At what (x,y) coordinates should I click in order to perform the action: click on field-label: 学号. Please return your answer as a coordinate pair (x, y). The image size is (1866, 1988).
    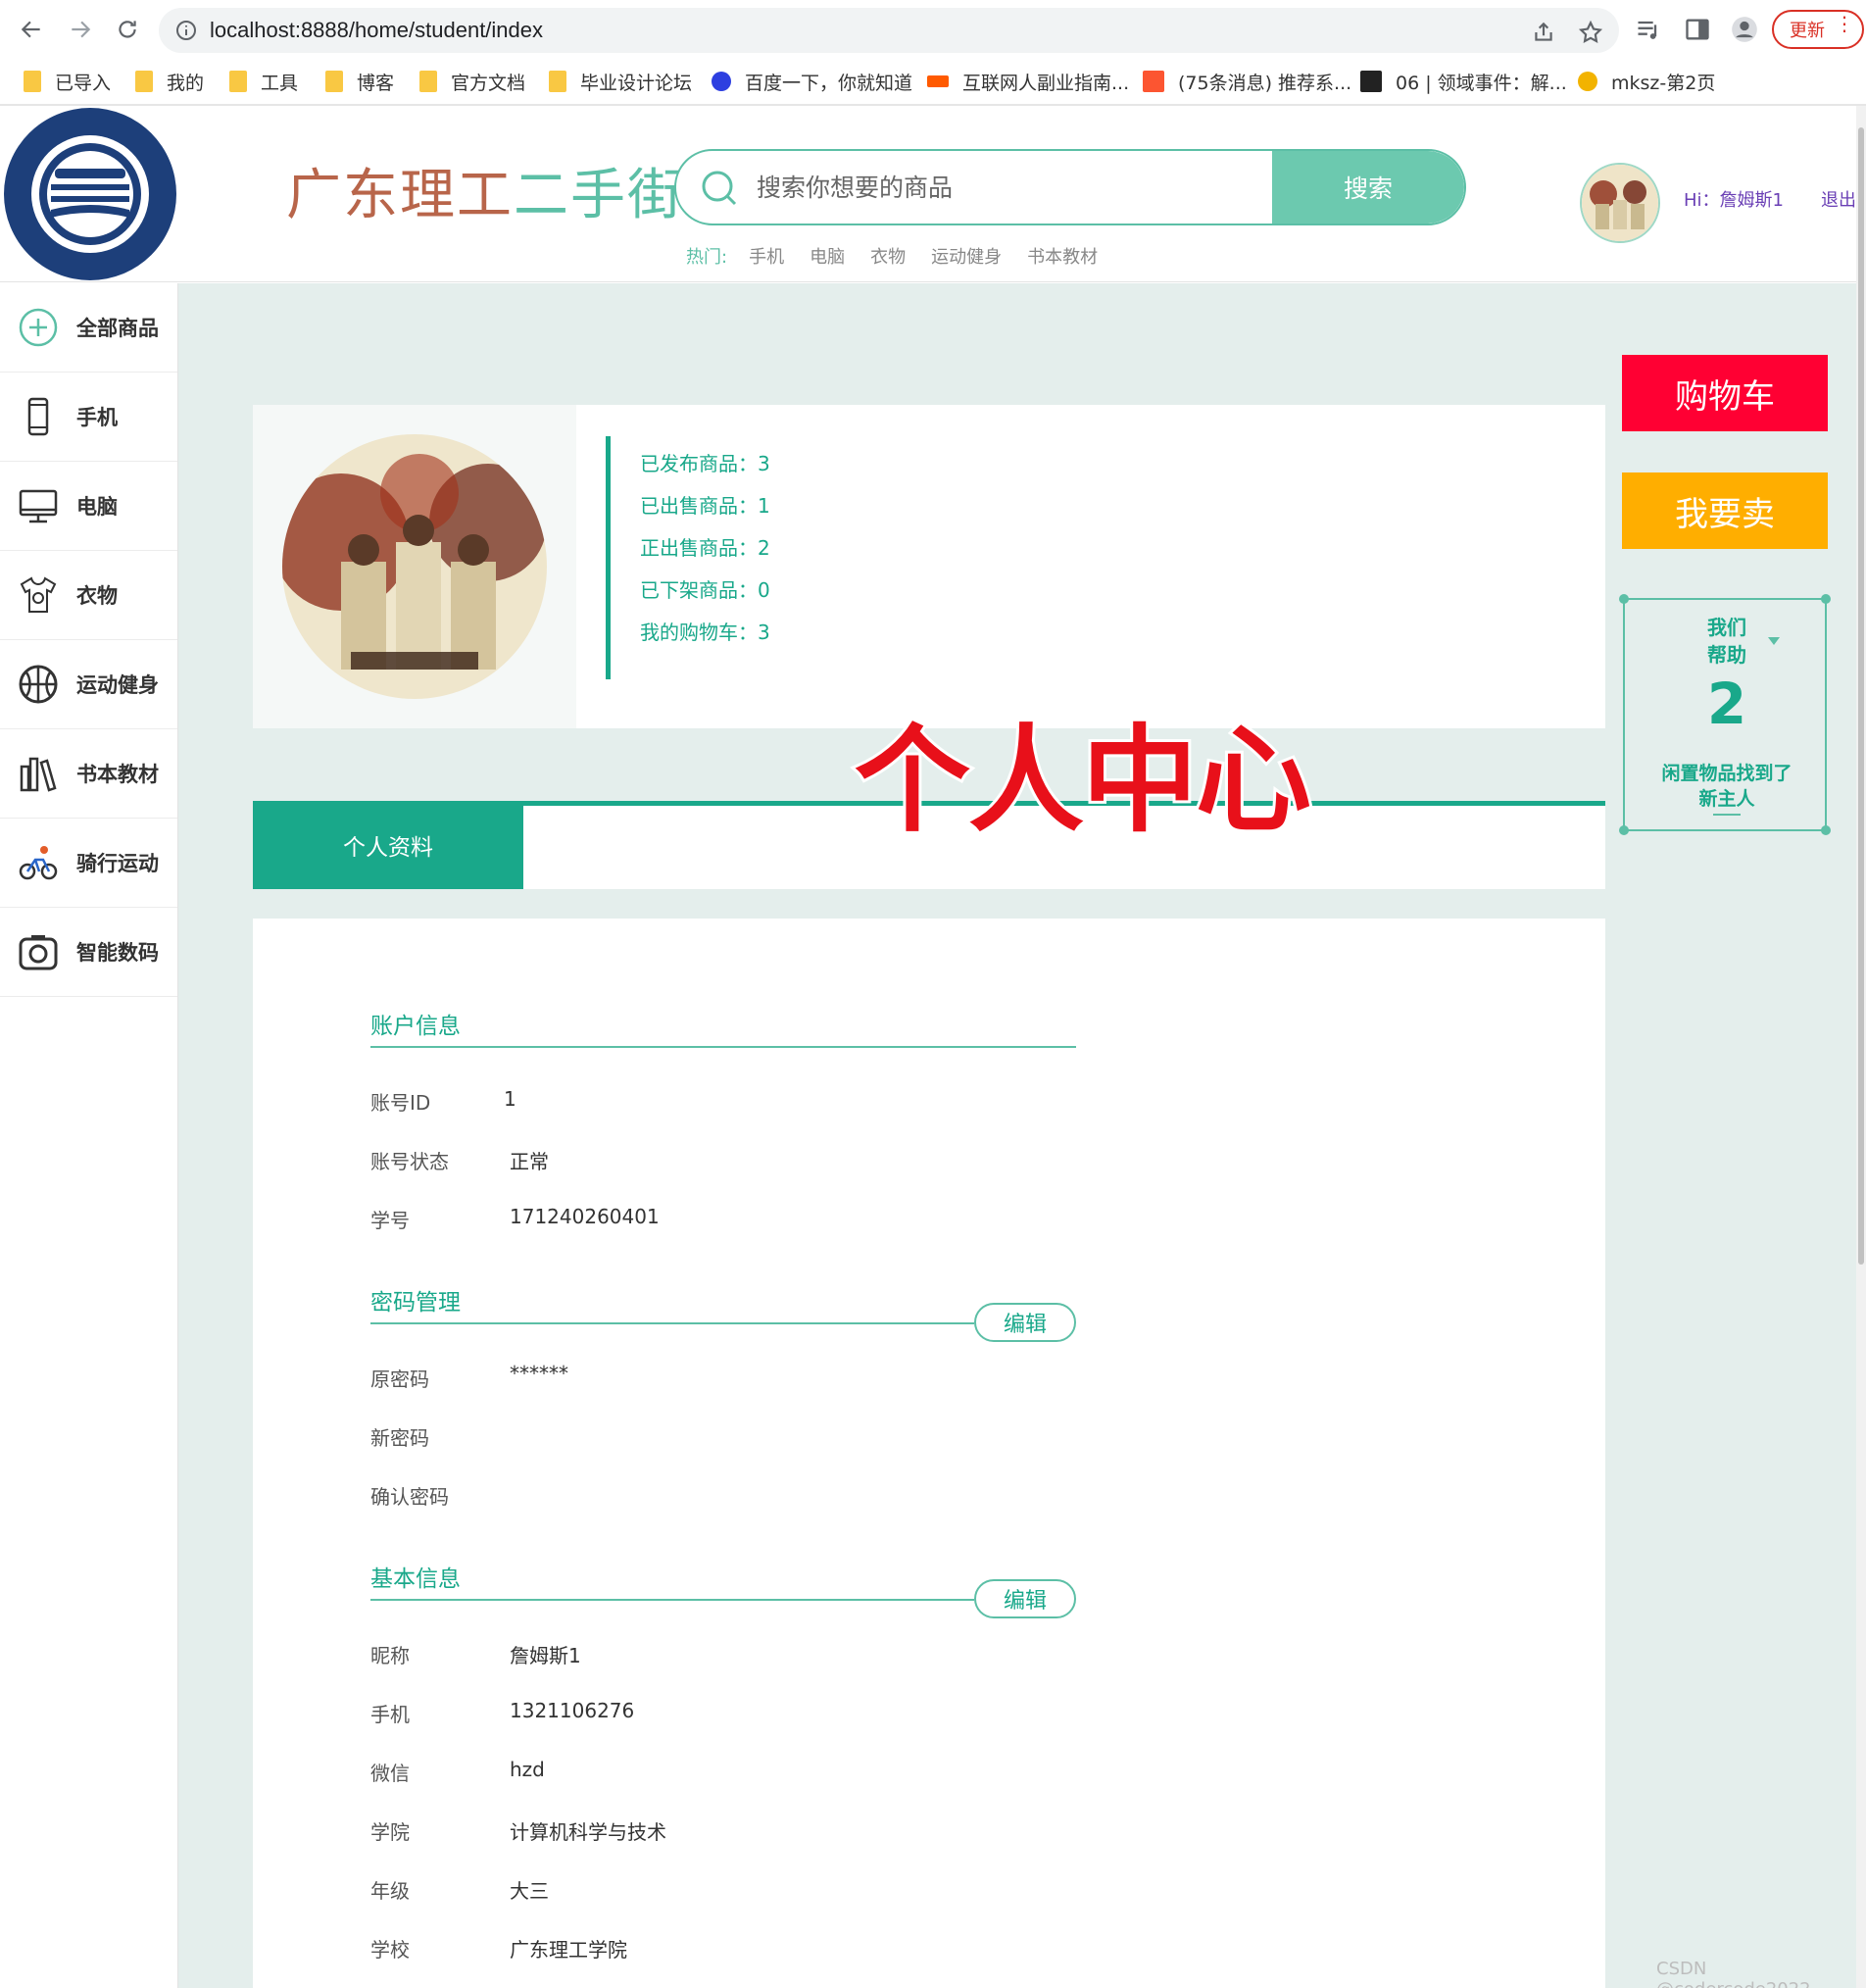
    Looking at the image, I should click on (390, 1220).